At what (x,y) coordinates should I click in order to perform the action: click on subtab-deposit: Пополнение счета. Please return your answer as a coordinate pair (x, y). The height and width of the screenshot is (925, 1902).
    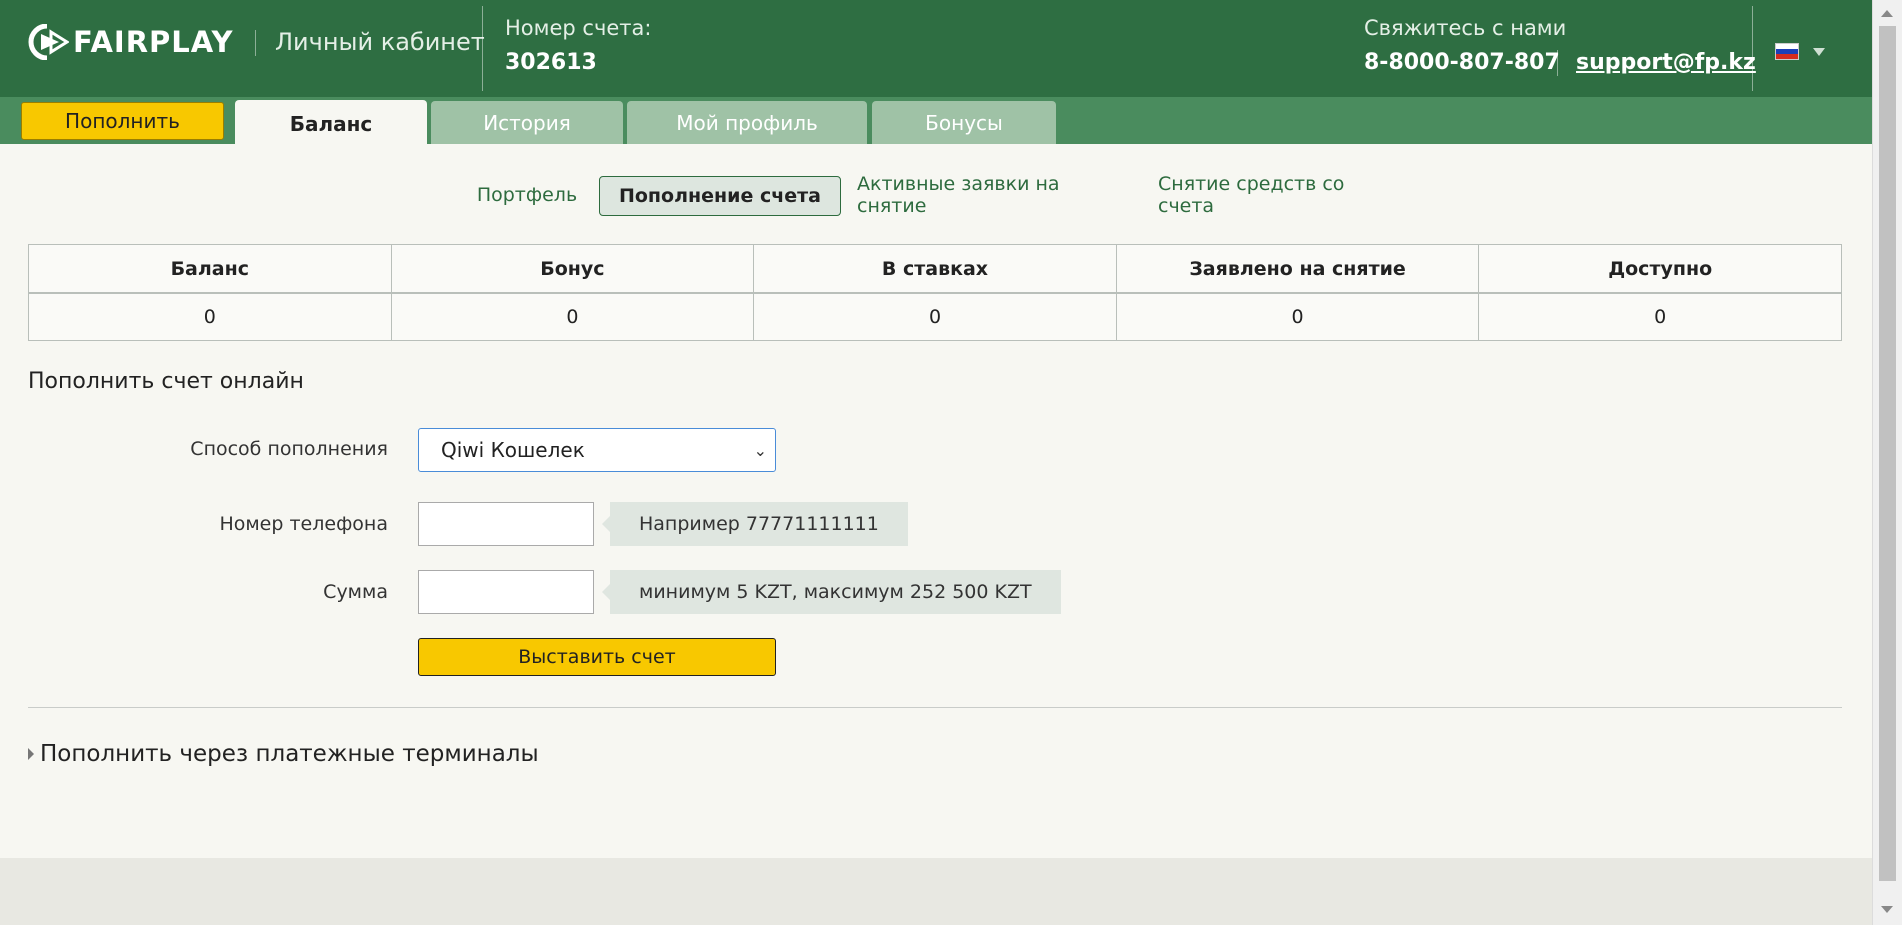
    Looking at the image, I should click on (720, 196).